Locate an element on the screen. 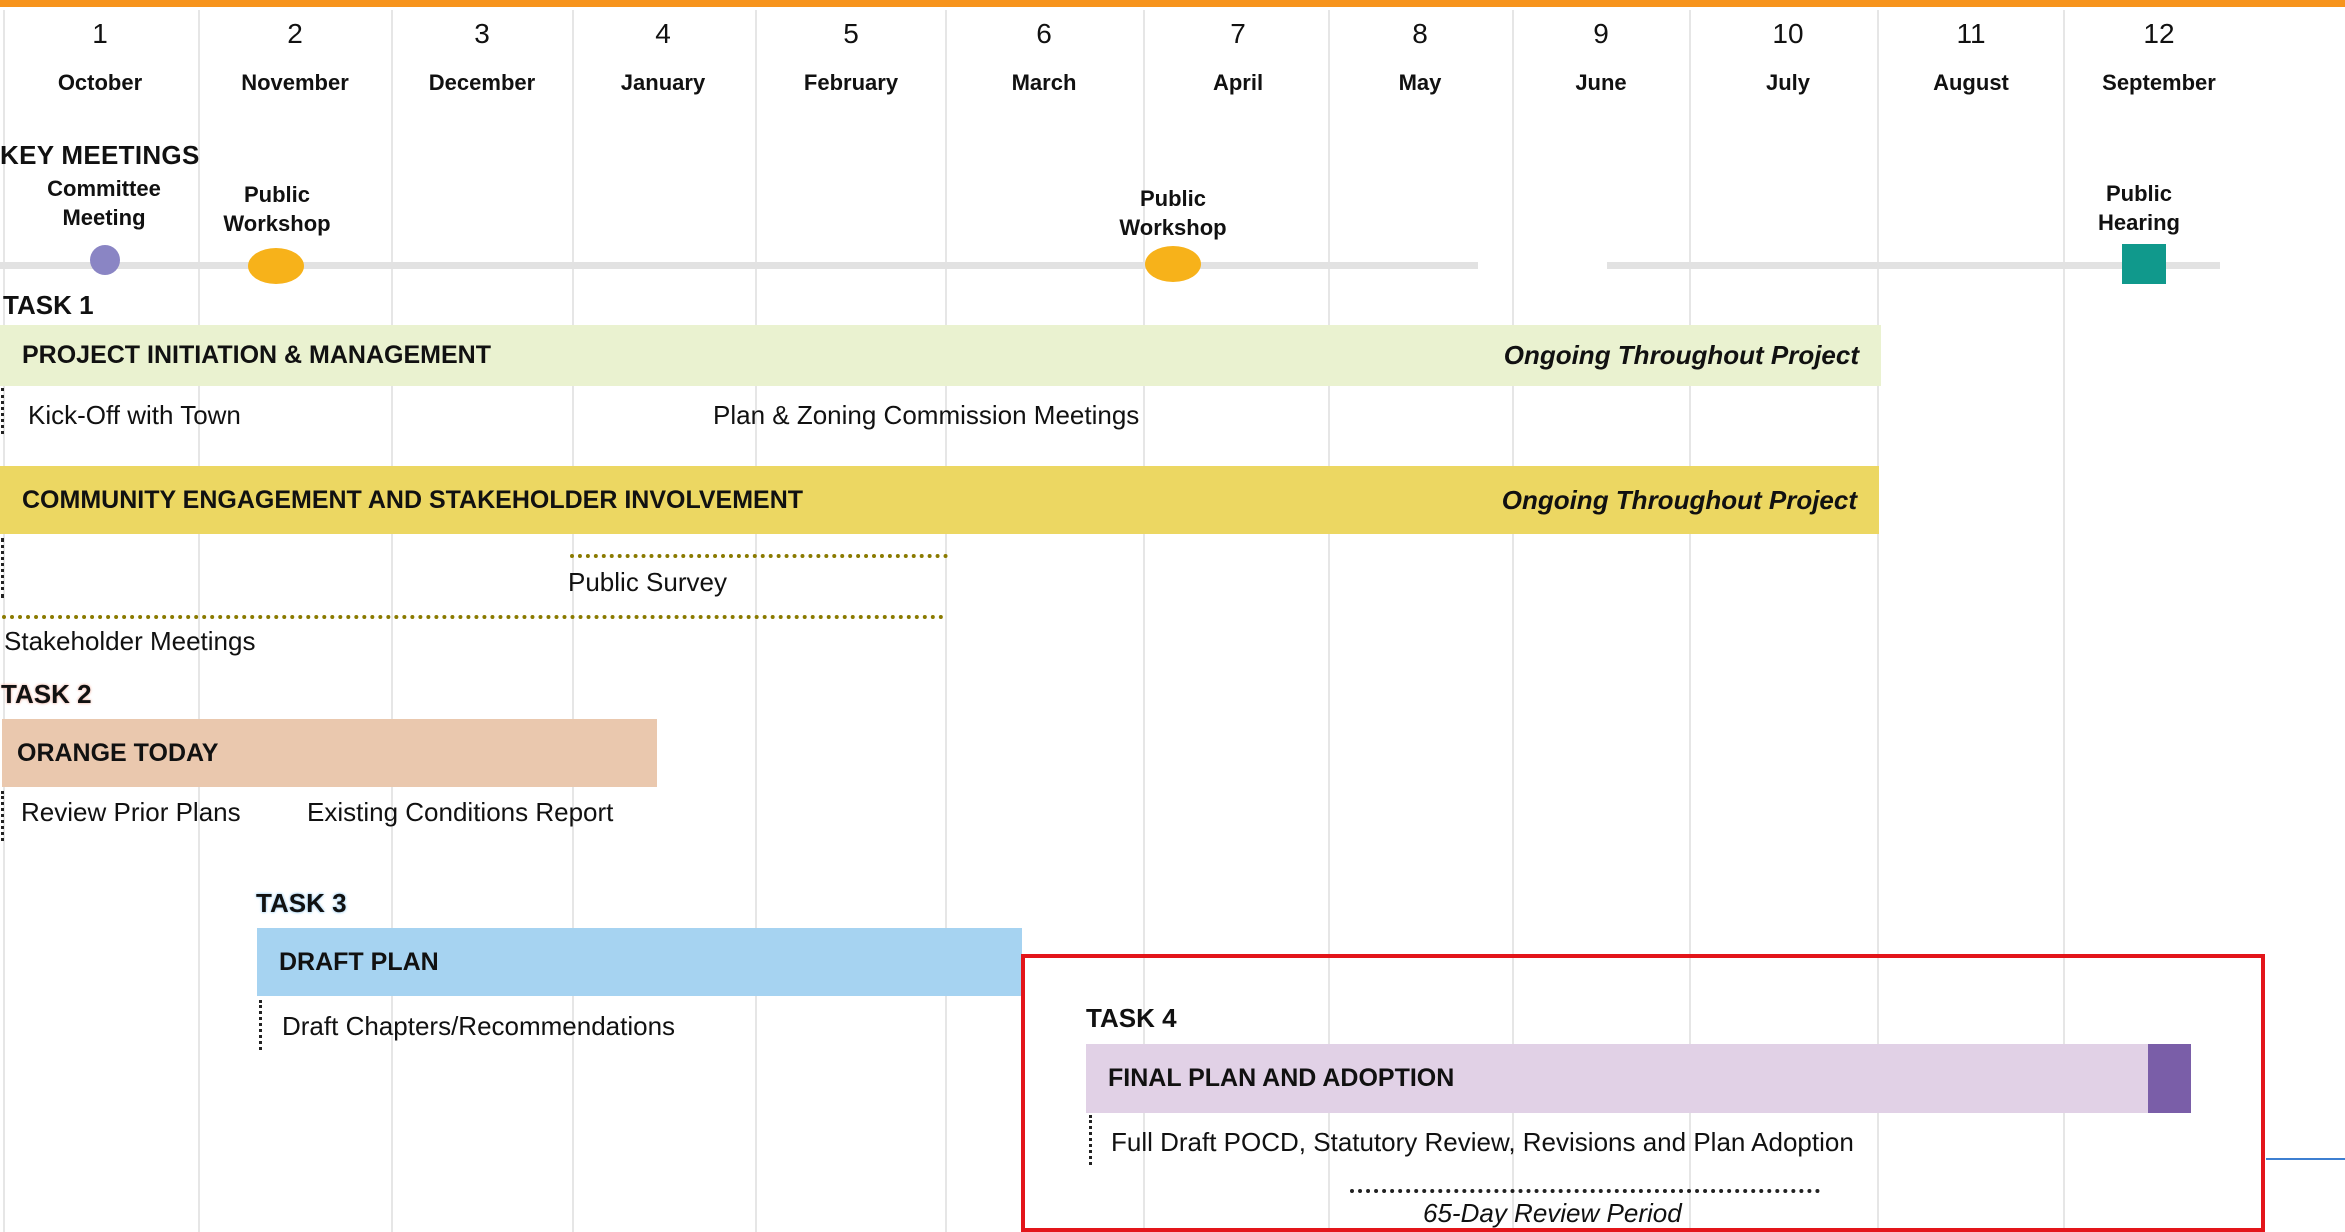 The width and height of the screenshot is (2345, 1232). public-survey-span is located at coordinates (759, 556).